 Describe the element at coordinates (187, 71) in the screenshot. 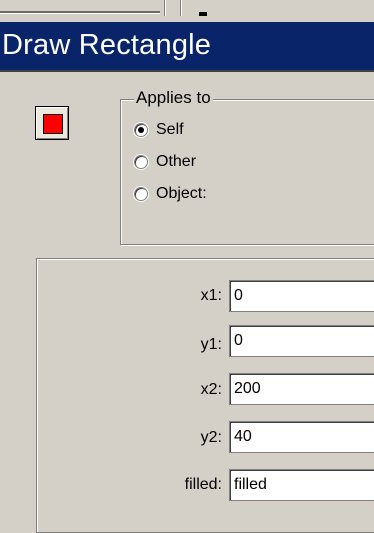

I see `title-divider` at that location.